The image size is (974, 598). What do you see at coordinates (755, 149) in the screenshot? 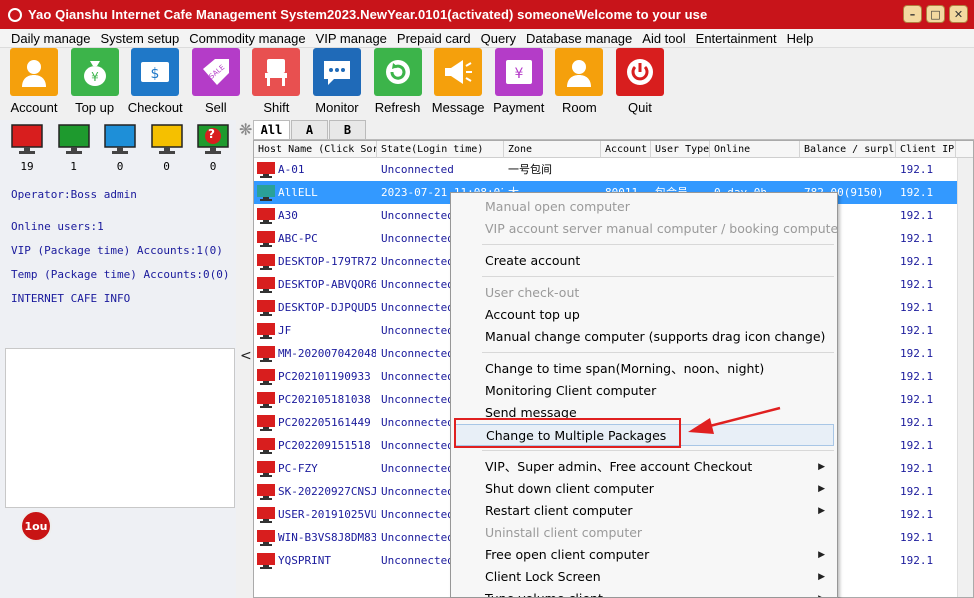
I see `column-header: Online` at bounding box center [755, 149].